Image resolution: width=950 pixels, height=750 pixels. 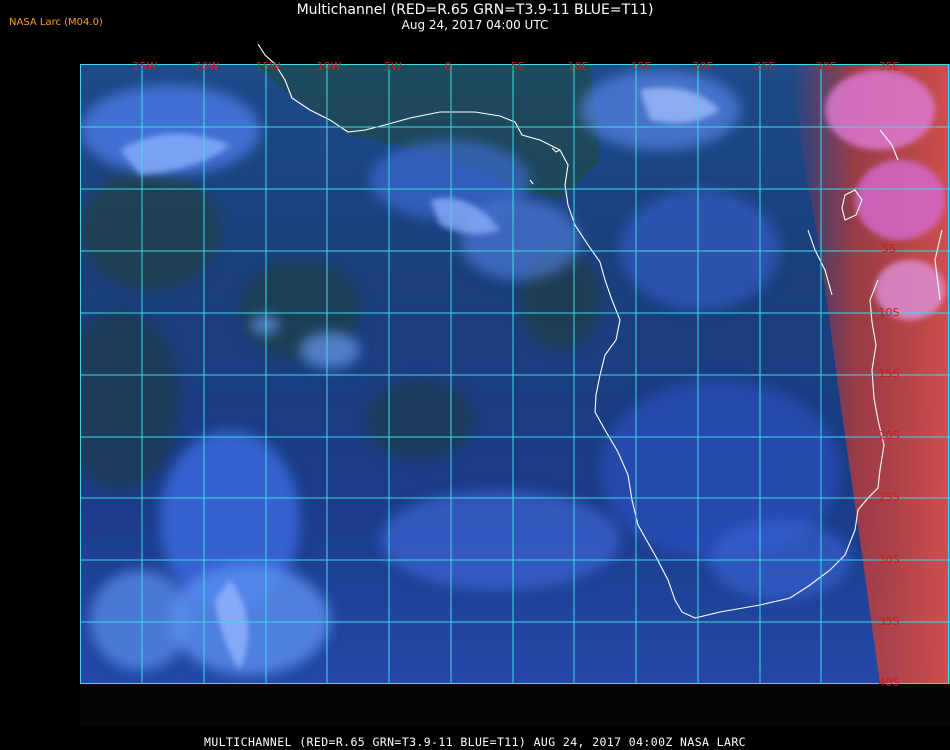 What do you see at coordinates (329, 66) in the screenshot?
I see `lon-label: 10W` at bounding box center [329, 66].